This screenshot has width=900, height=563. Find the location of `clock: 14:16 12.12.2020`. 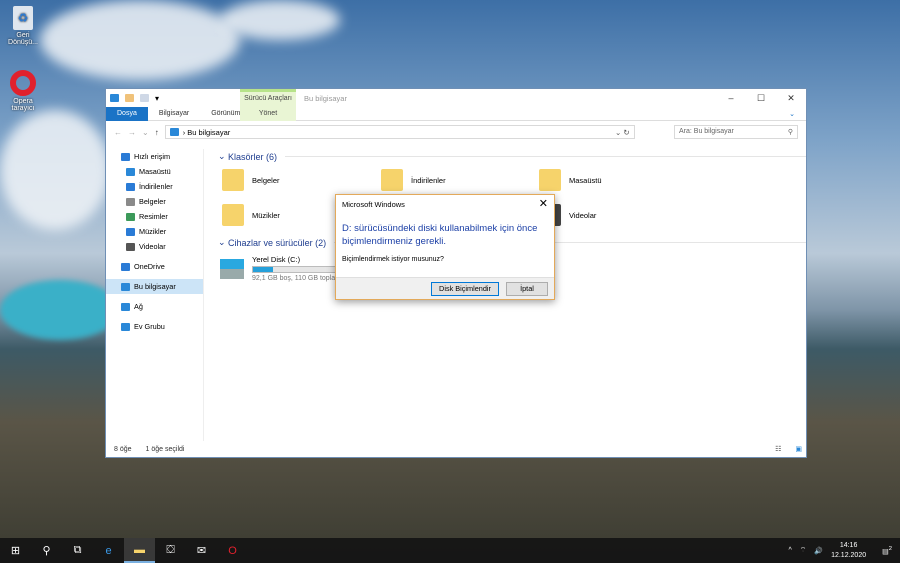

clock: 14:16 12.12.2020 is located at coordinates (848, 551).